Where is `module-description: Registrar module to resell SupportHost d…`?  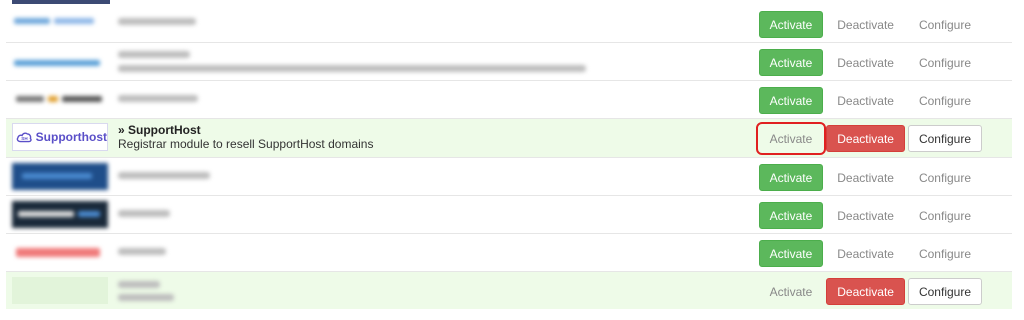 module-description: Registrar module to resell SupportHost d… is located at coordinates (246, 144).